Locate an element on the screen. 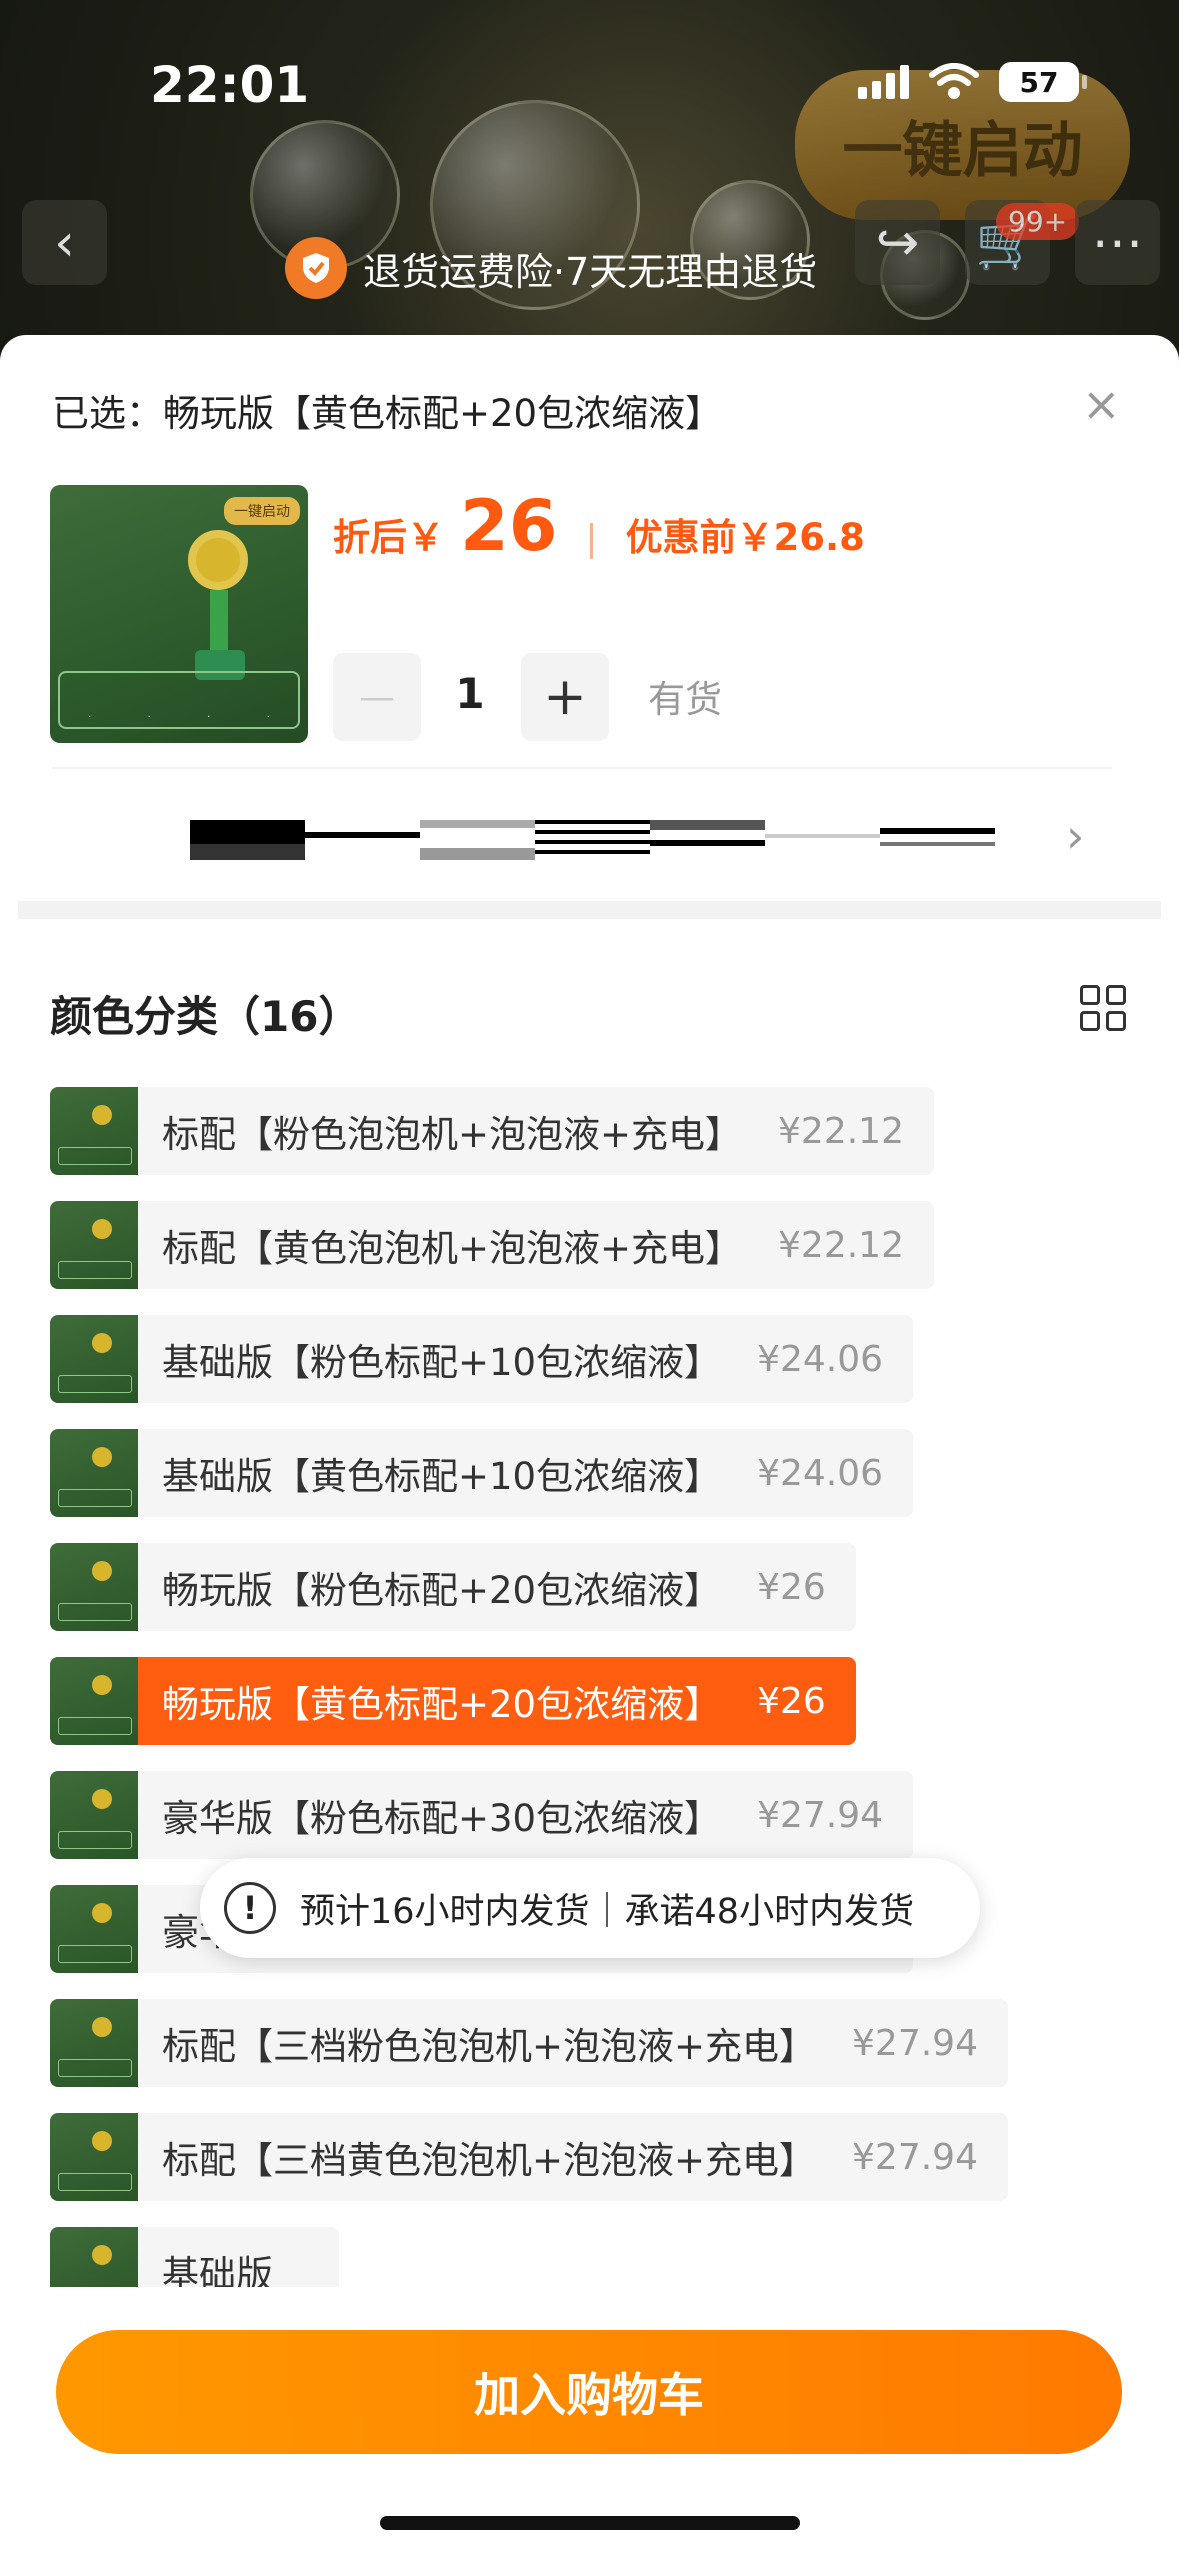  variant-option: 基础版 is located at coordinates (194, 2257).